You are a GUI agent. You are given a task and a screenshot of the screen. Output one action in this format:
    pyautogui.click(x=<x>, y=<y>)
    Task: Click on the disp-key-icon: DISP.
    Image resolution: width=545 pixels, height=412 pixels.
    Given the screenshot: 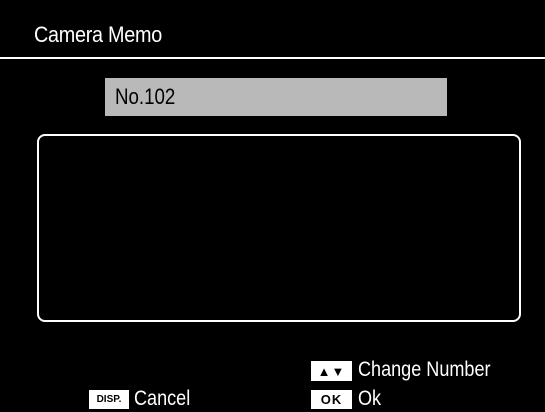 What is the action you would take?
    pyautogui.click(x=109, y=399)
    